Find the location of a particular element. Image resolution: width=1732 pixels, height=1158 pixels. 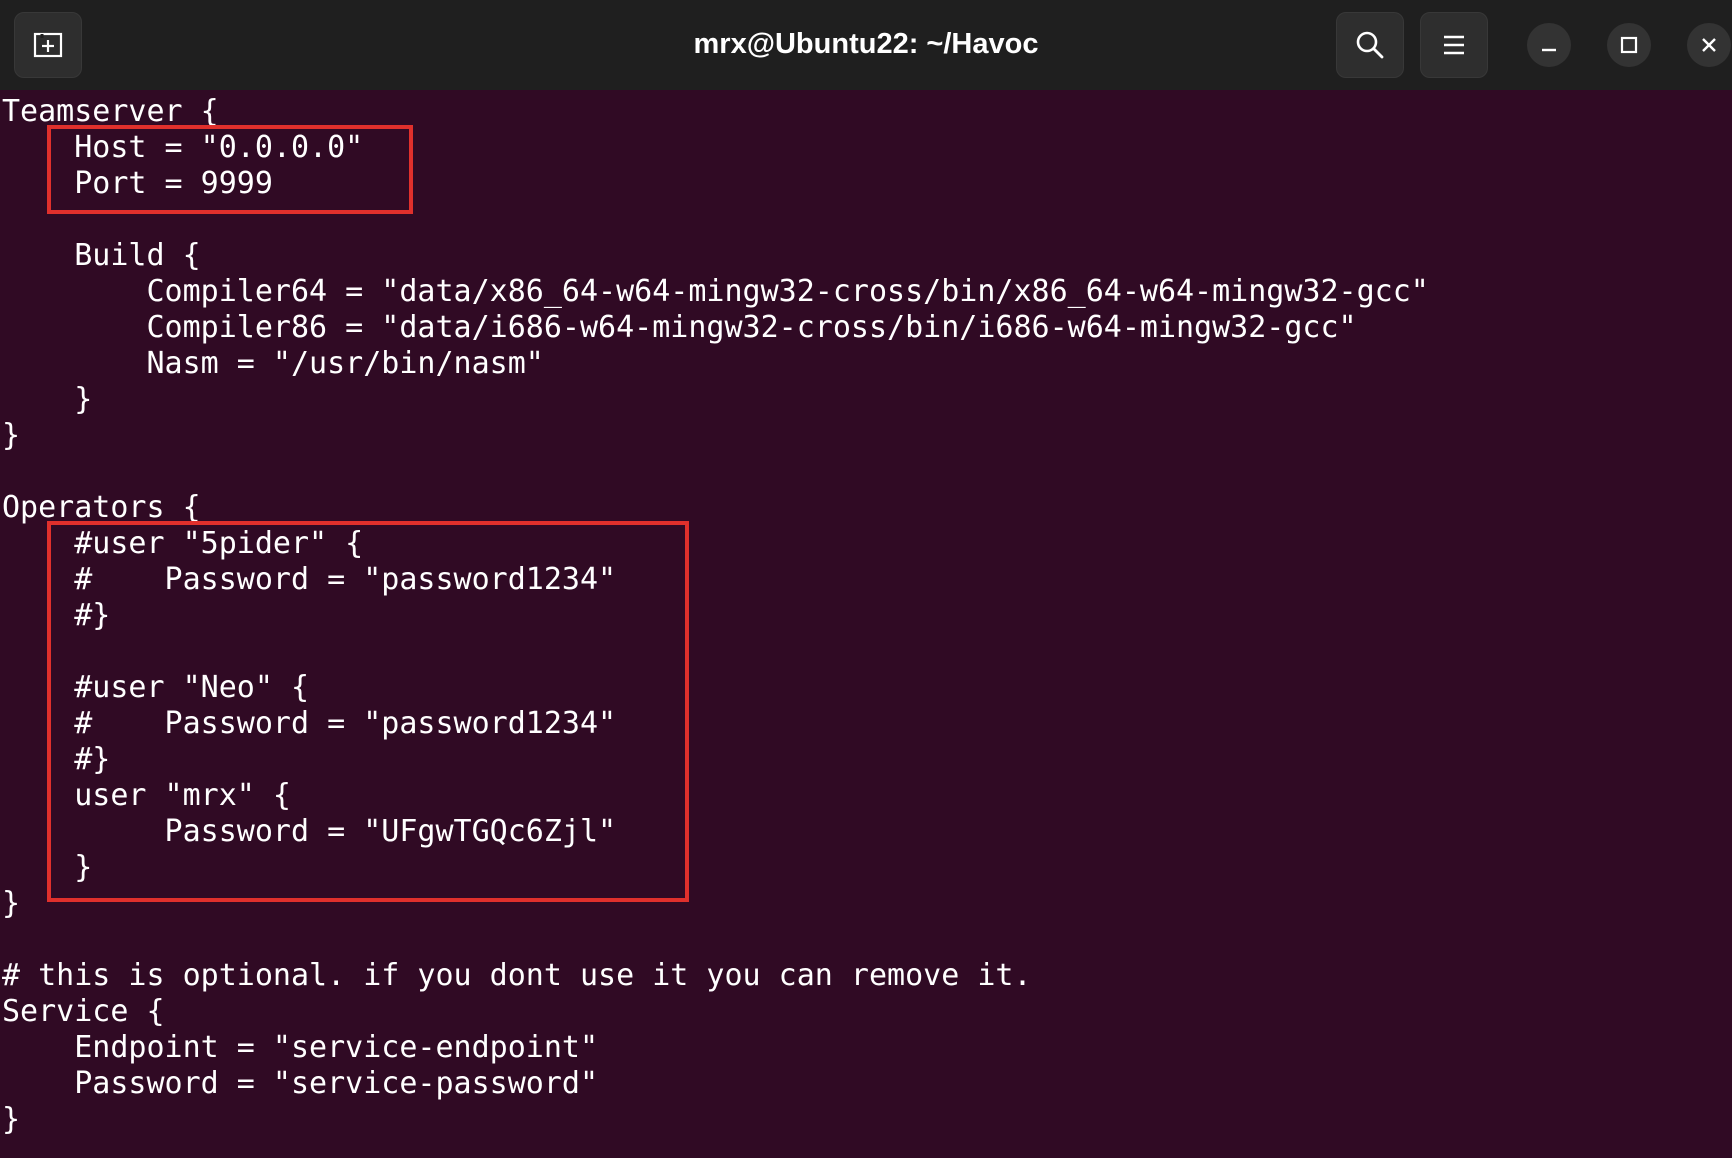

search-icon is located at coordinates (1370, 45).